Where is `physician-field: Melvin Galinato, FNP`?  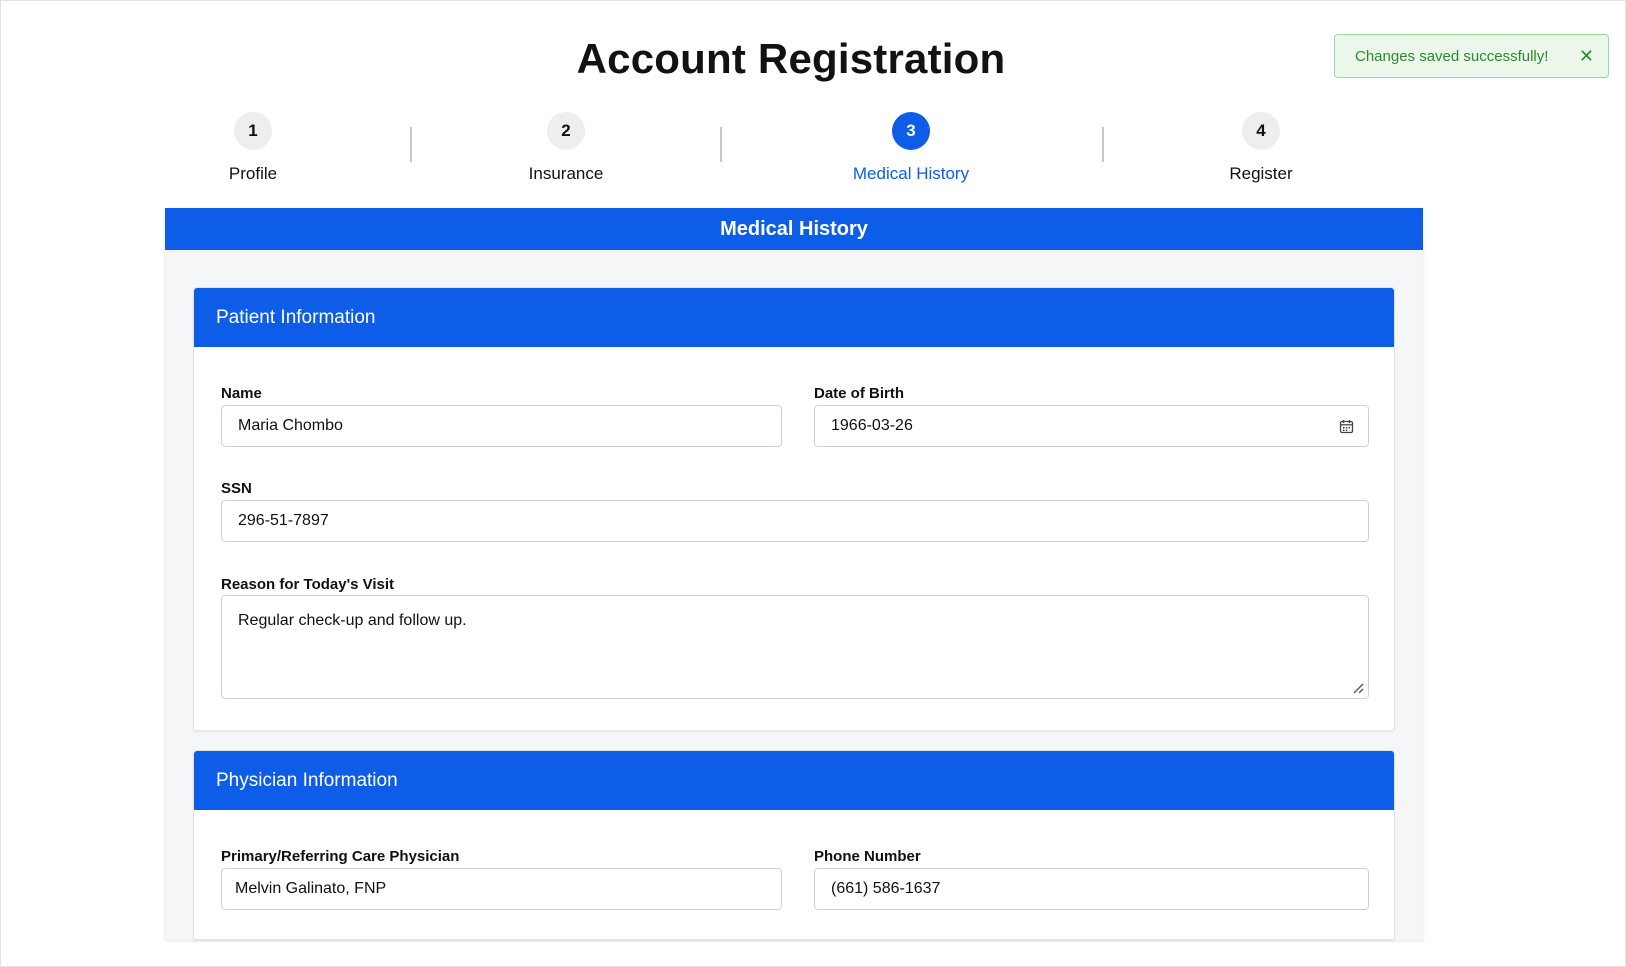
physician-field: Melvin Galinato, FNP is located at coordinates (501, 889).